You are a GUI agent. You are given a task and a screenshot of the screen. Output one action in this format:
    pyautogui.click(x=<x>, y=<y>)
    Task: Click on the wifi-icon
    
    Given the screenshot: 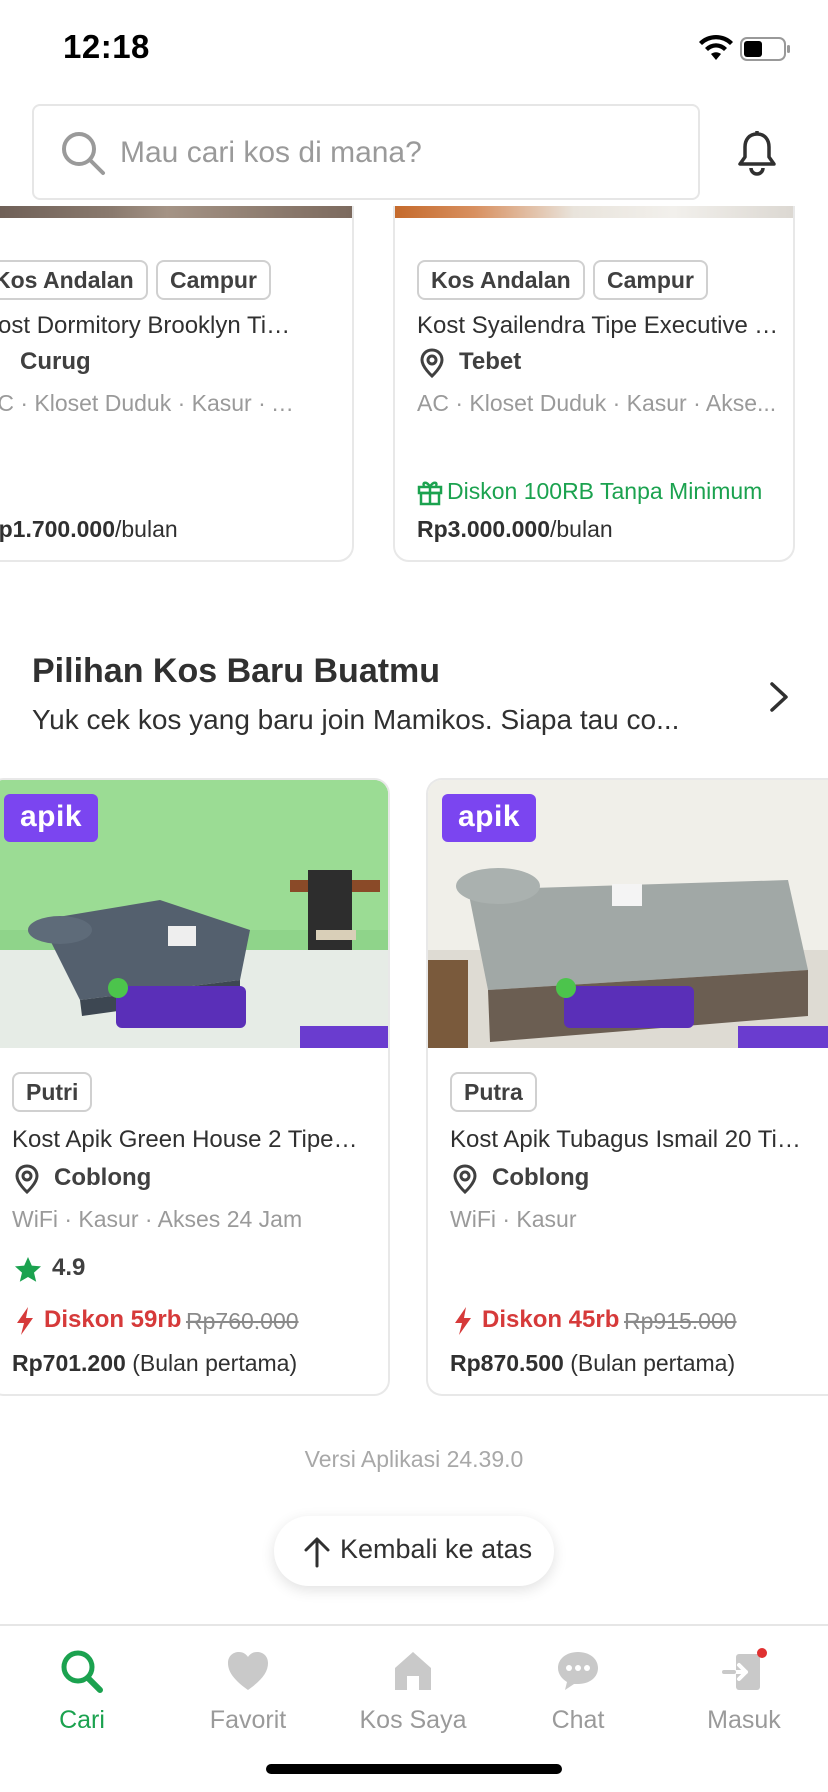 What is the action you would take?
    pyautogui.click(x=716, y=47)
    